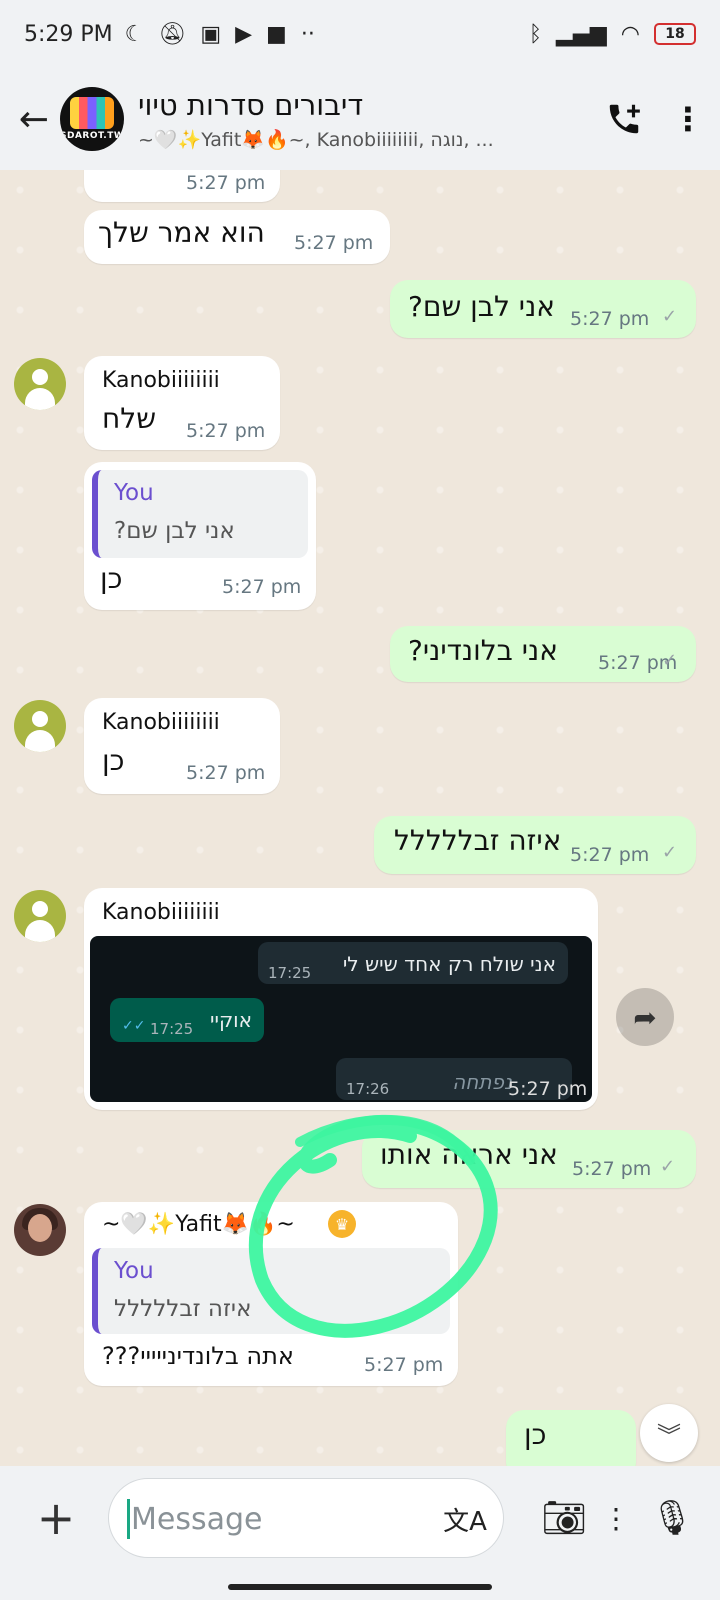 The image size is (720, 1600). Describe the element at coordinates (276, 1519) in the screenshot. I see `message-input` at that location.